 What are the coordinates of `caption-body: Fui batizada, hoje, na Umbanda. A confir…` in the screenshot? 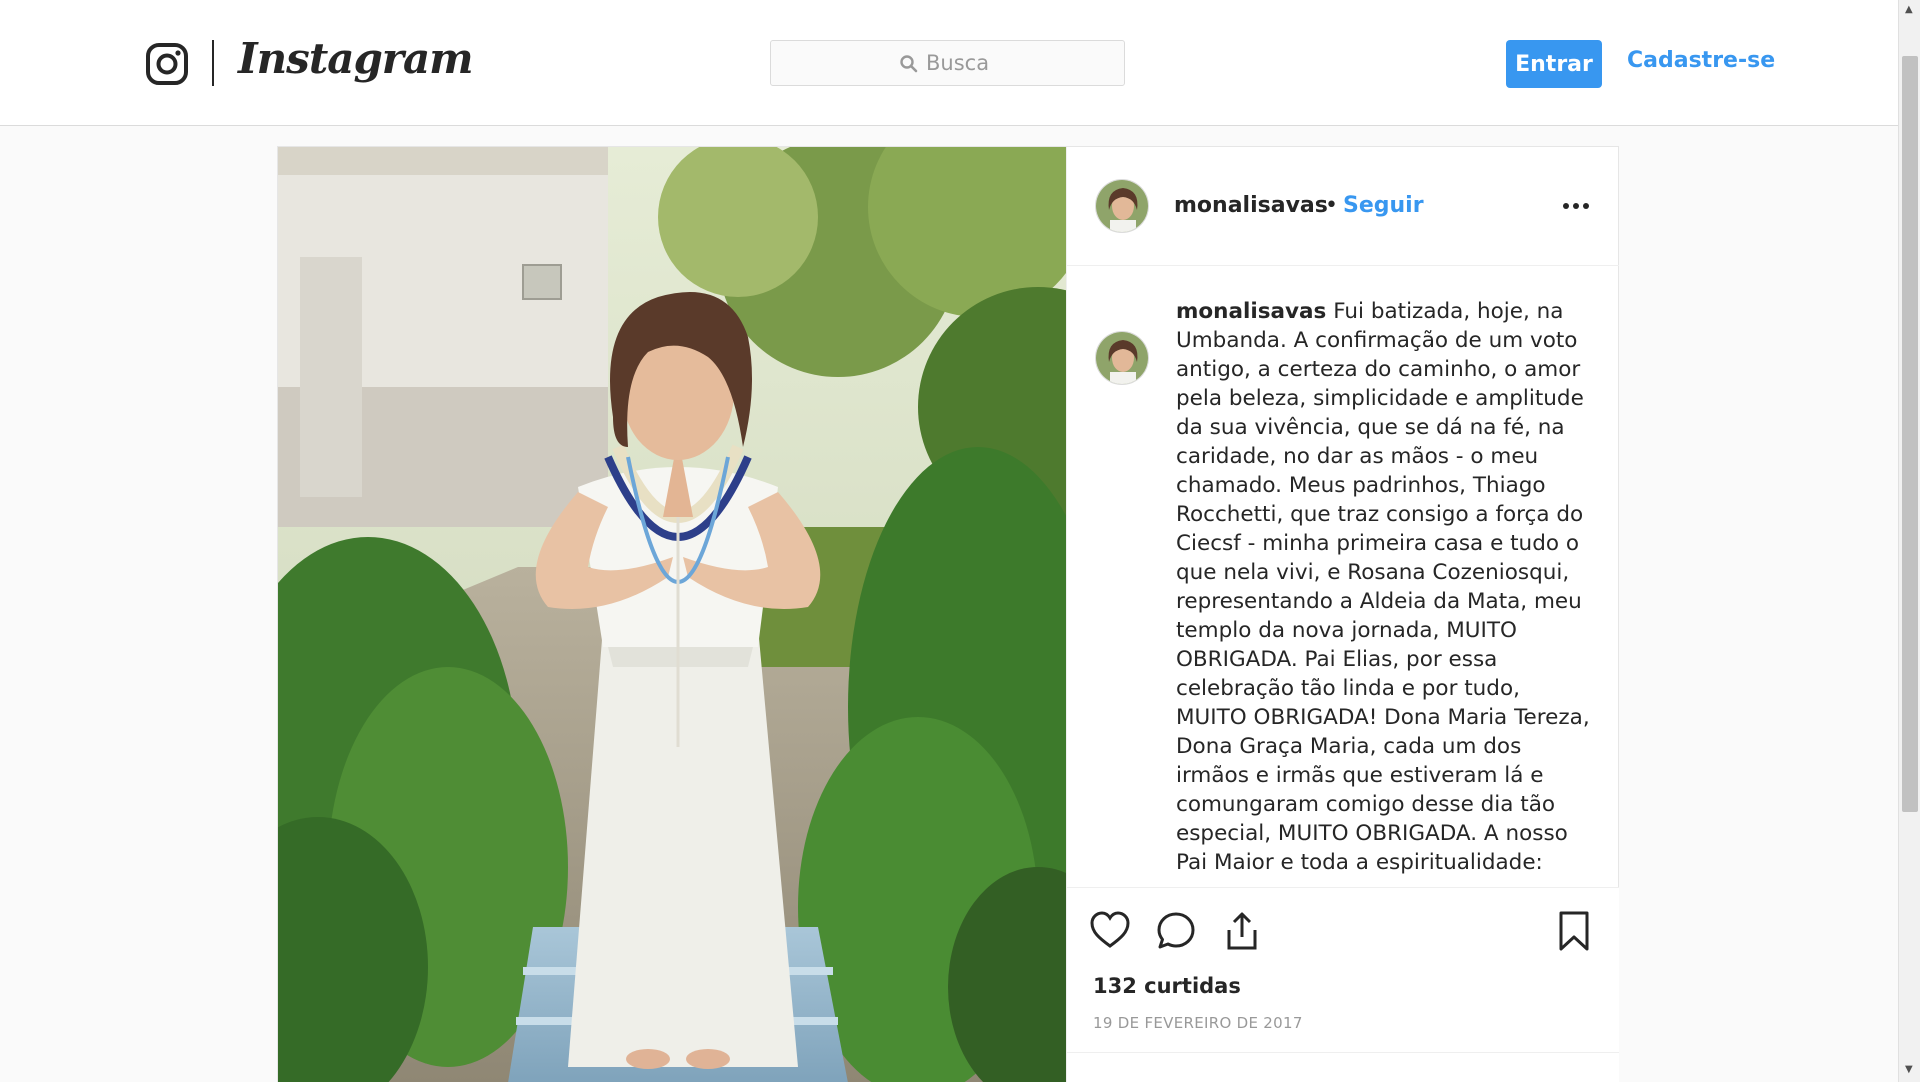 It's located at (1383, 587).